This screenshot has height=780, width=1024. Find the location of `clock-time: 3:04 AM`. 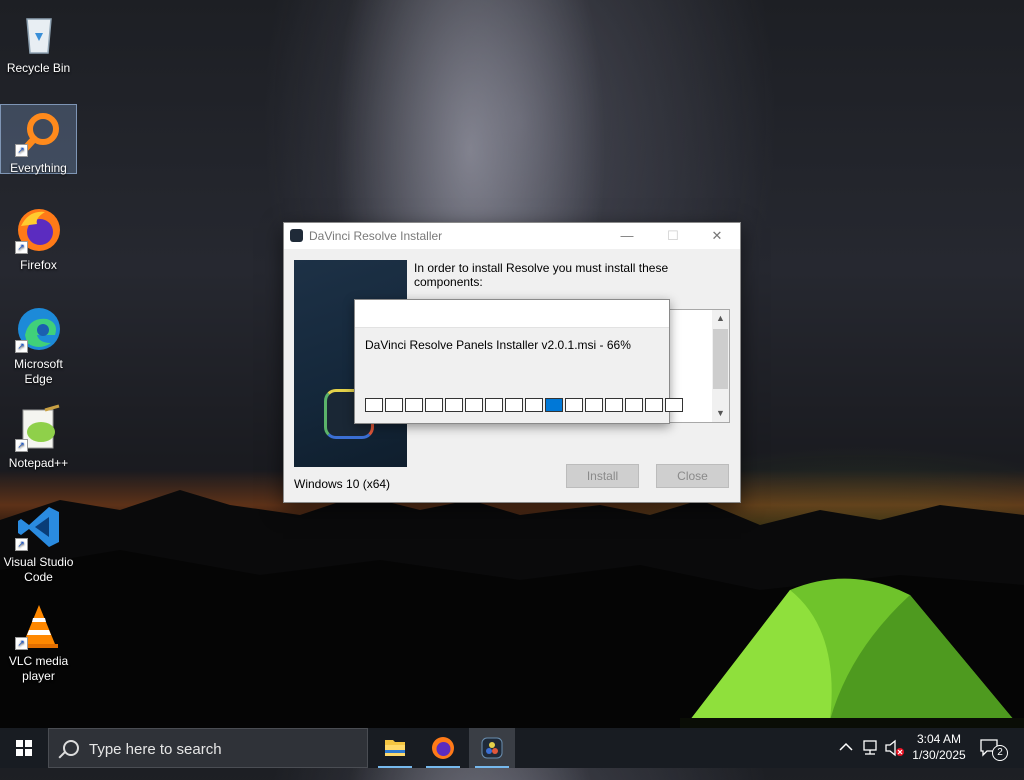

clock-time: 3:04 AM is located at coordinates (939, 739).